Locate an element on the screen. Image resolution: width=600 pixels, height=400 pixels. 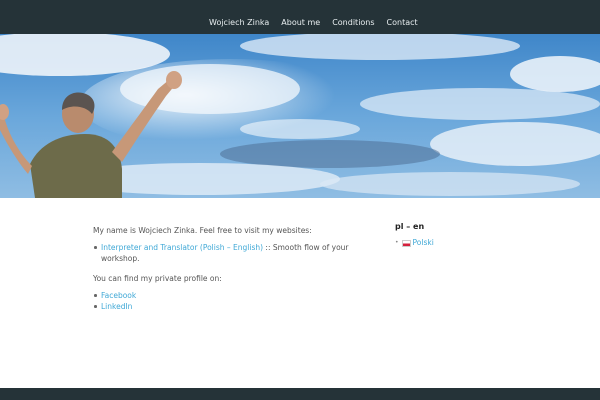
page-footer is located at coordinates (300, 394).